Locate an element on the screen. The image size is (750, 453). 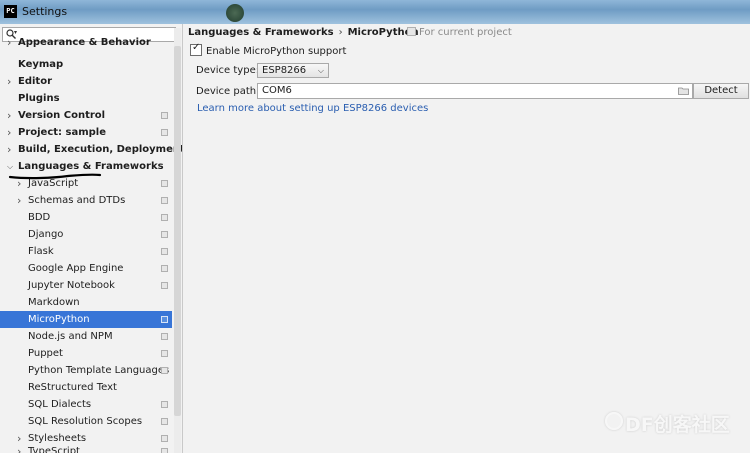
watermark-logo-icon is located at coordinates (614, 421).